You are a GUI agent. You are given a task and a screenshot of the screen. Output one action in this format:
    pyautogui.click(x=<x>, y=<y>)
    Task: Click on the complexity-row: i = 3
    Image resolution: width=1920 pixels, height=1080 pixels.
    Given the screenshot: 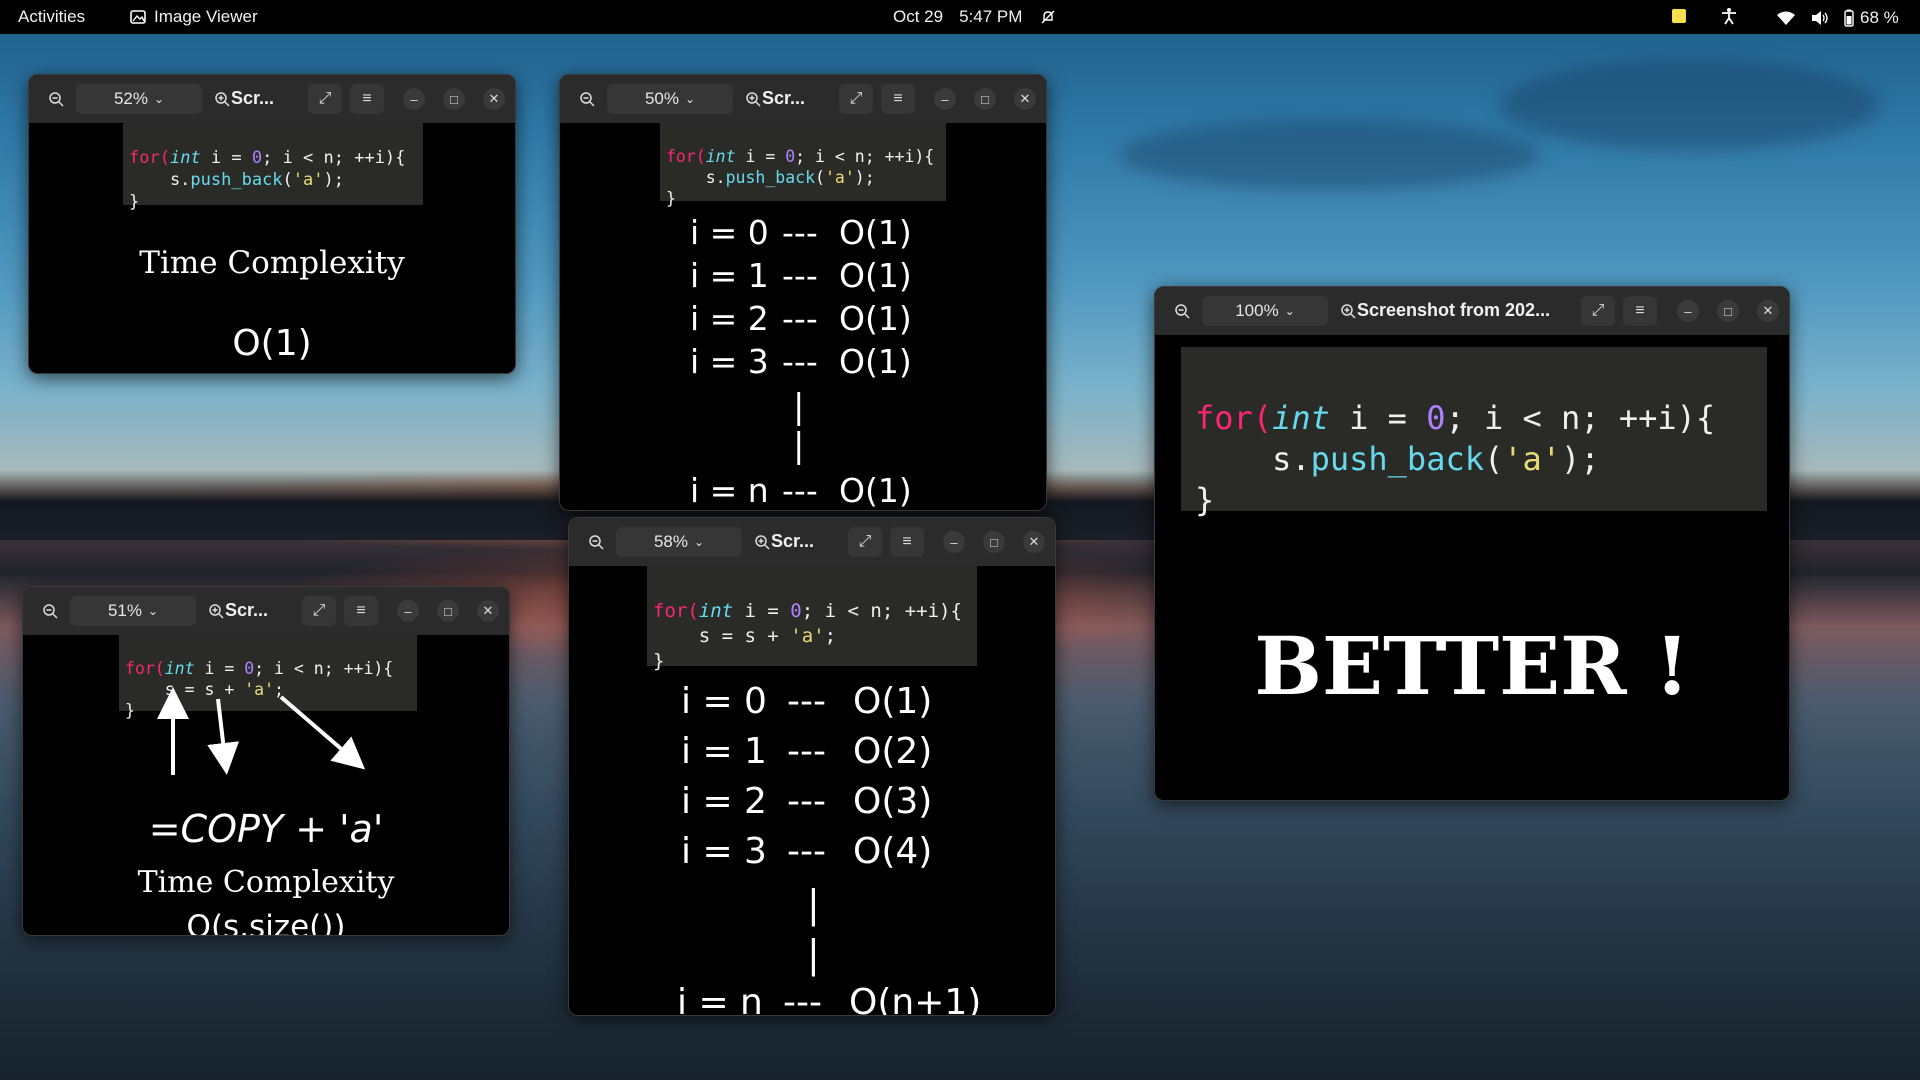 What is the action you would take?
    pyautogui.click(x=729, y=361)
    